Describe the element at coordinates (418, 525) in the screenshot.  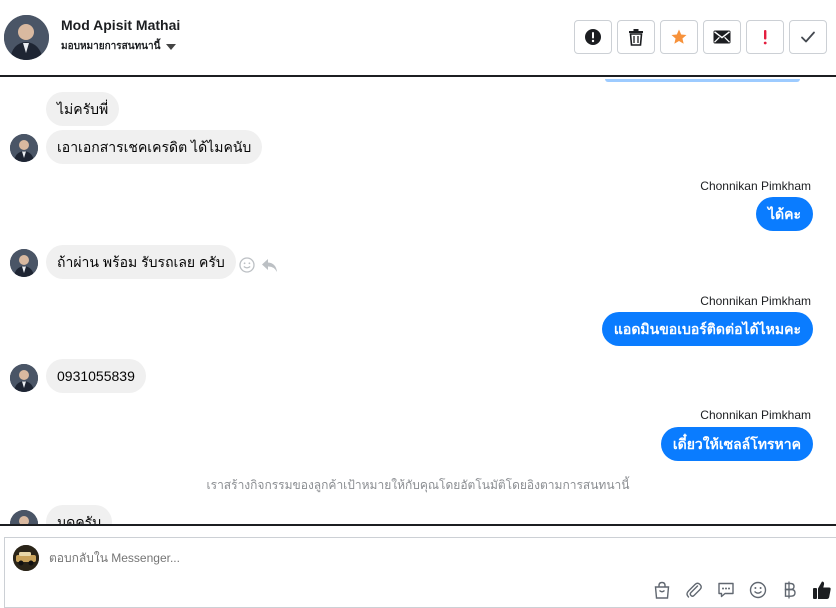
I see `composer-divider` at that location.